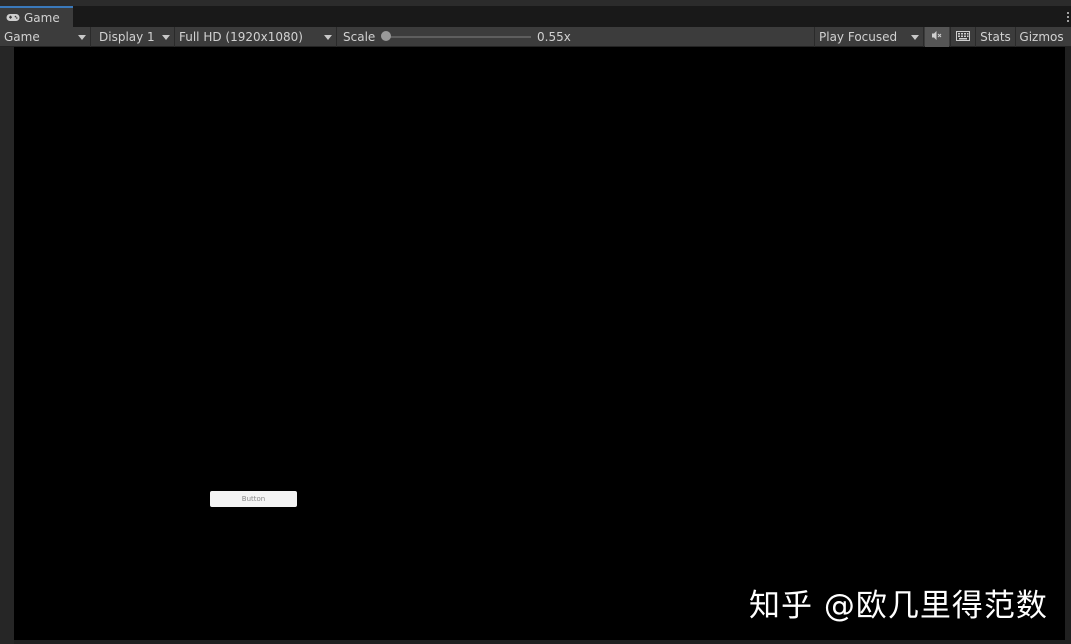 Image resolution: width=1071 pixels, height=644 pixels. What do you see at coordinates (386, 36) in the screenshot?
I see `scale-slider-thumb` at bounding box center [386, 36].